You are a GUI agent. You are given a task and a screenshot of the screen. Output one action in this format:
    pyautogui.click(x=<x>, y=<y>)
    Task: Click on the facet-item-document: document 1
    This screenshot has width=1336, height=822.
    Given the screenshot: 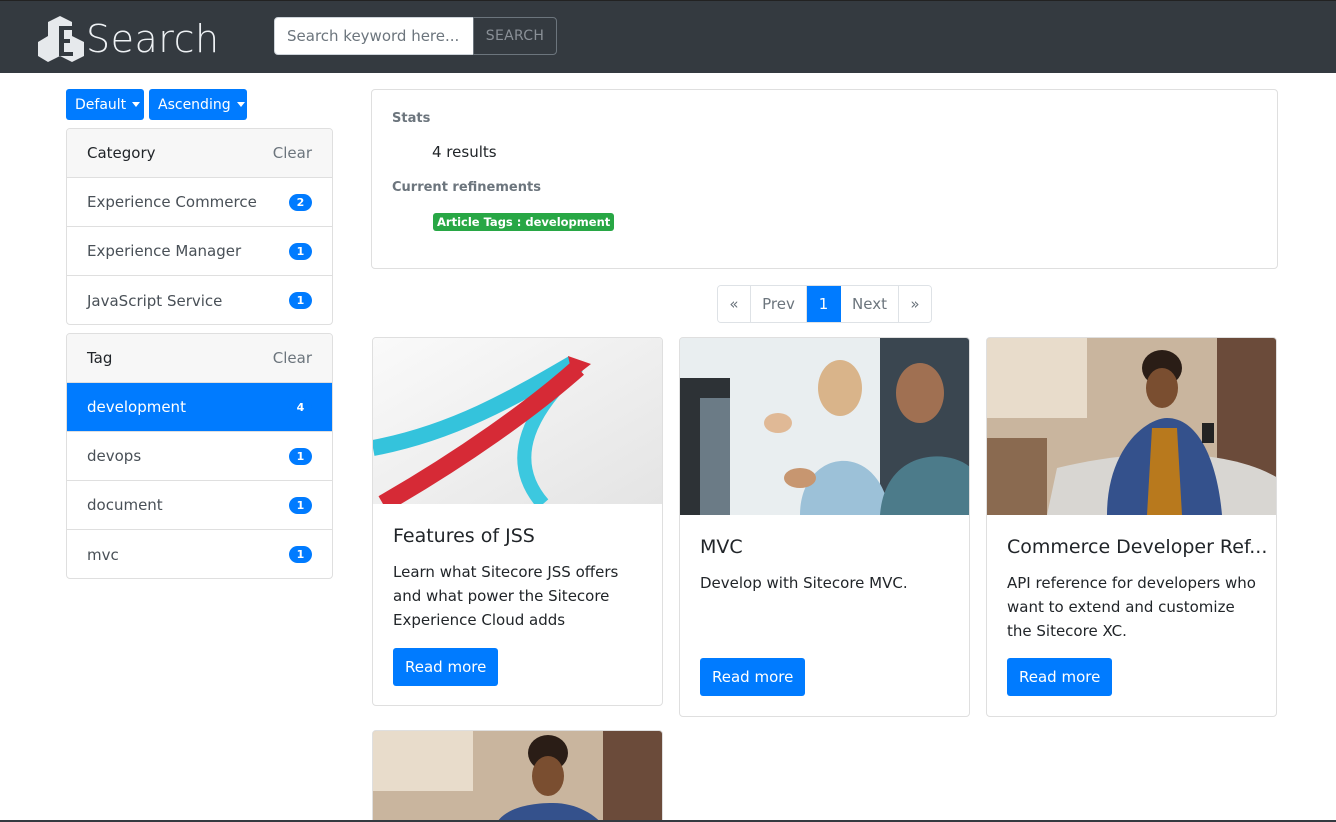 What is the action you would take?
    pyautogui.click(x=199, y=505)
    